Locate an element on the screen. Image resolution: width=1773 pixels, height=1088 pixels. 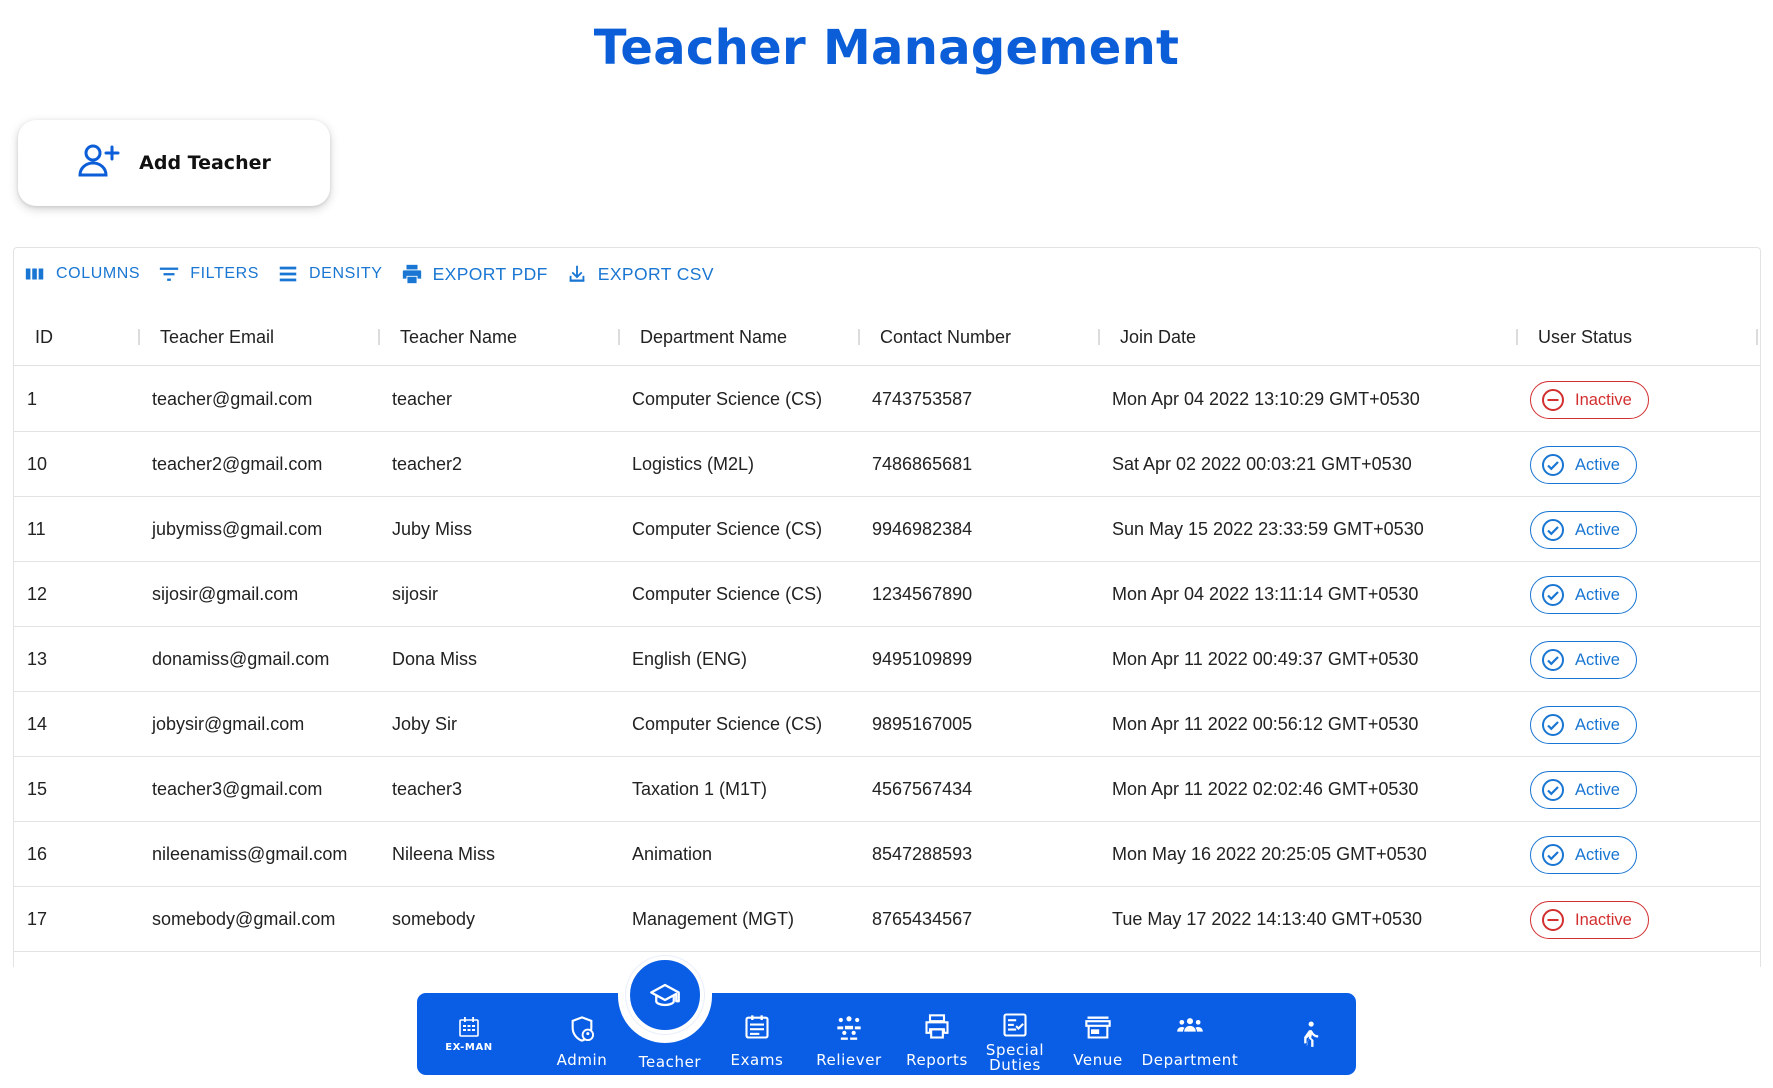
density-label: DENSITY is located at coordinates (346, 273).